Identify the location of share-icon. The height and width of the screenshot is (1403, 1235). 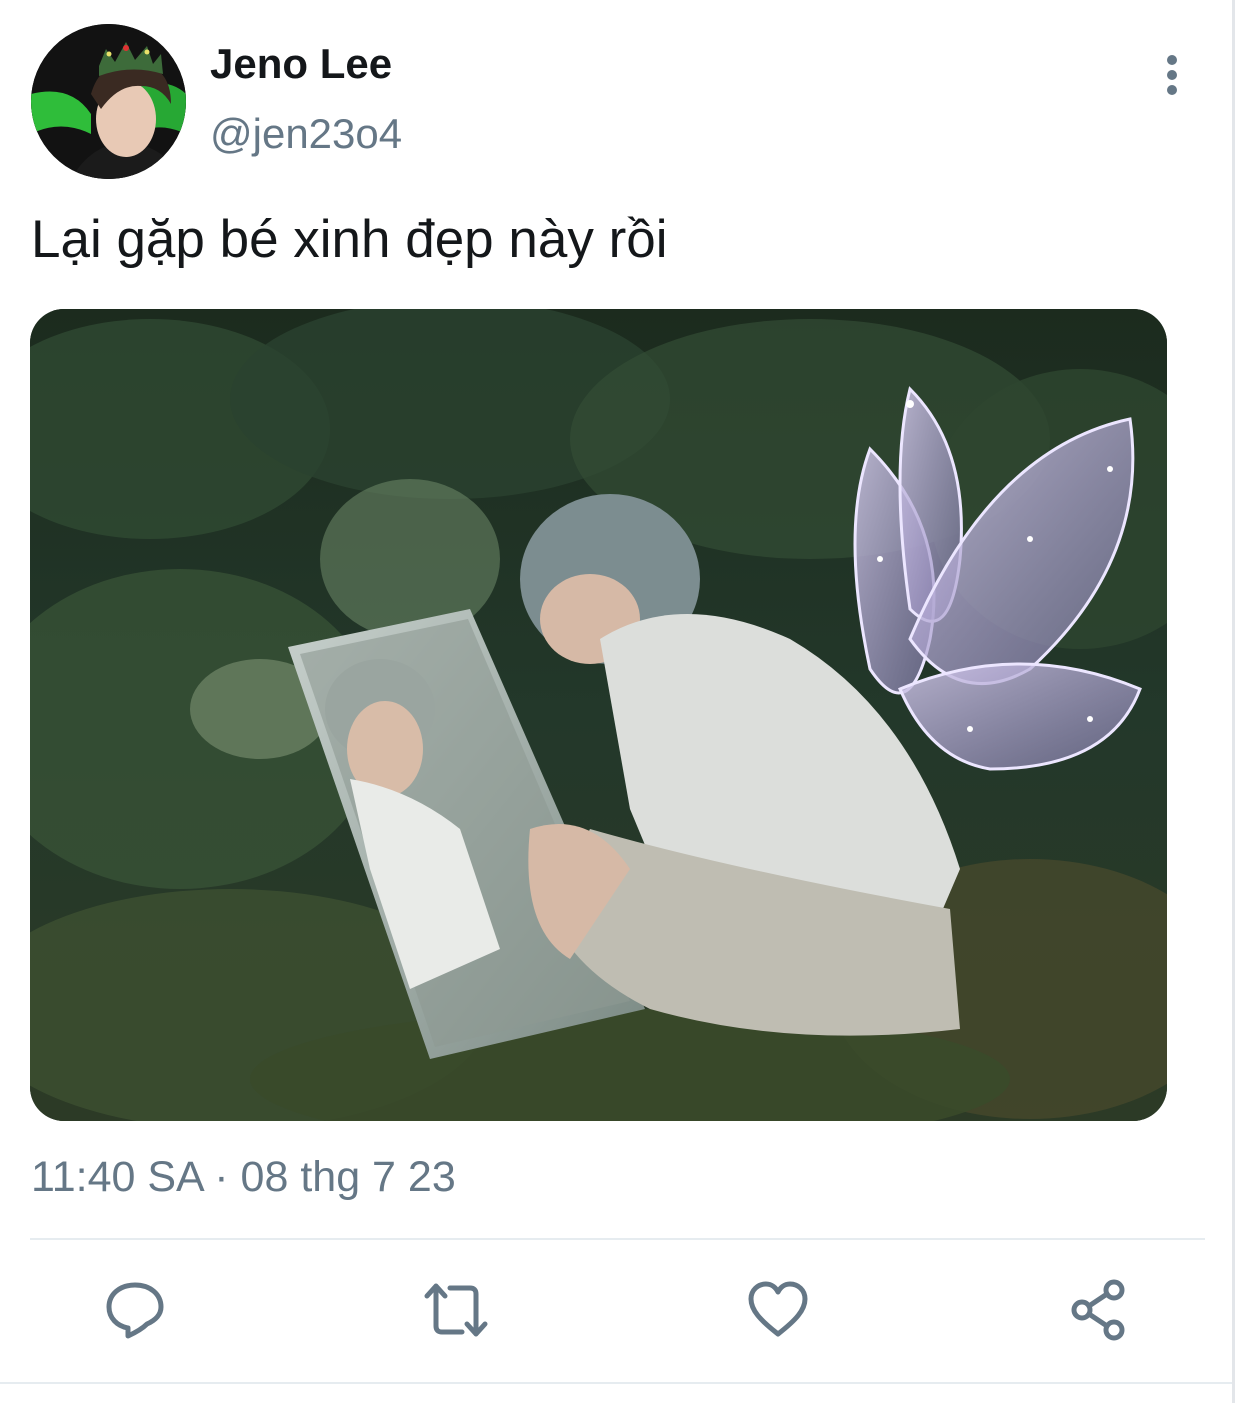
(1098, 1310).